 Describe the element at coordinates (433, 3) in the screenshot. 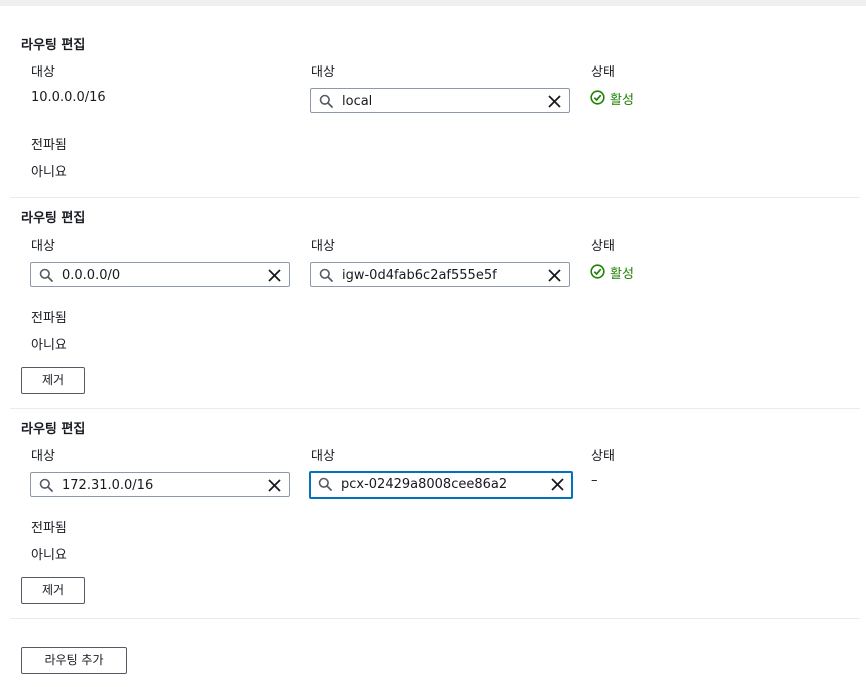

I see `top-bar` at that location.